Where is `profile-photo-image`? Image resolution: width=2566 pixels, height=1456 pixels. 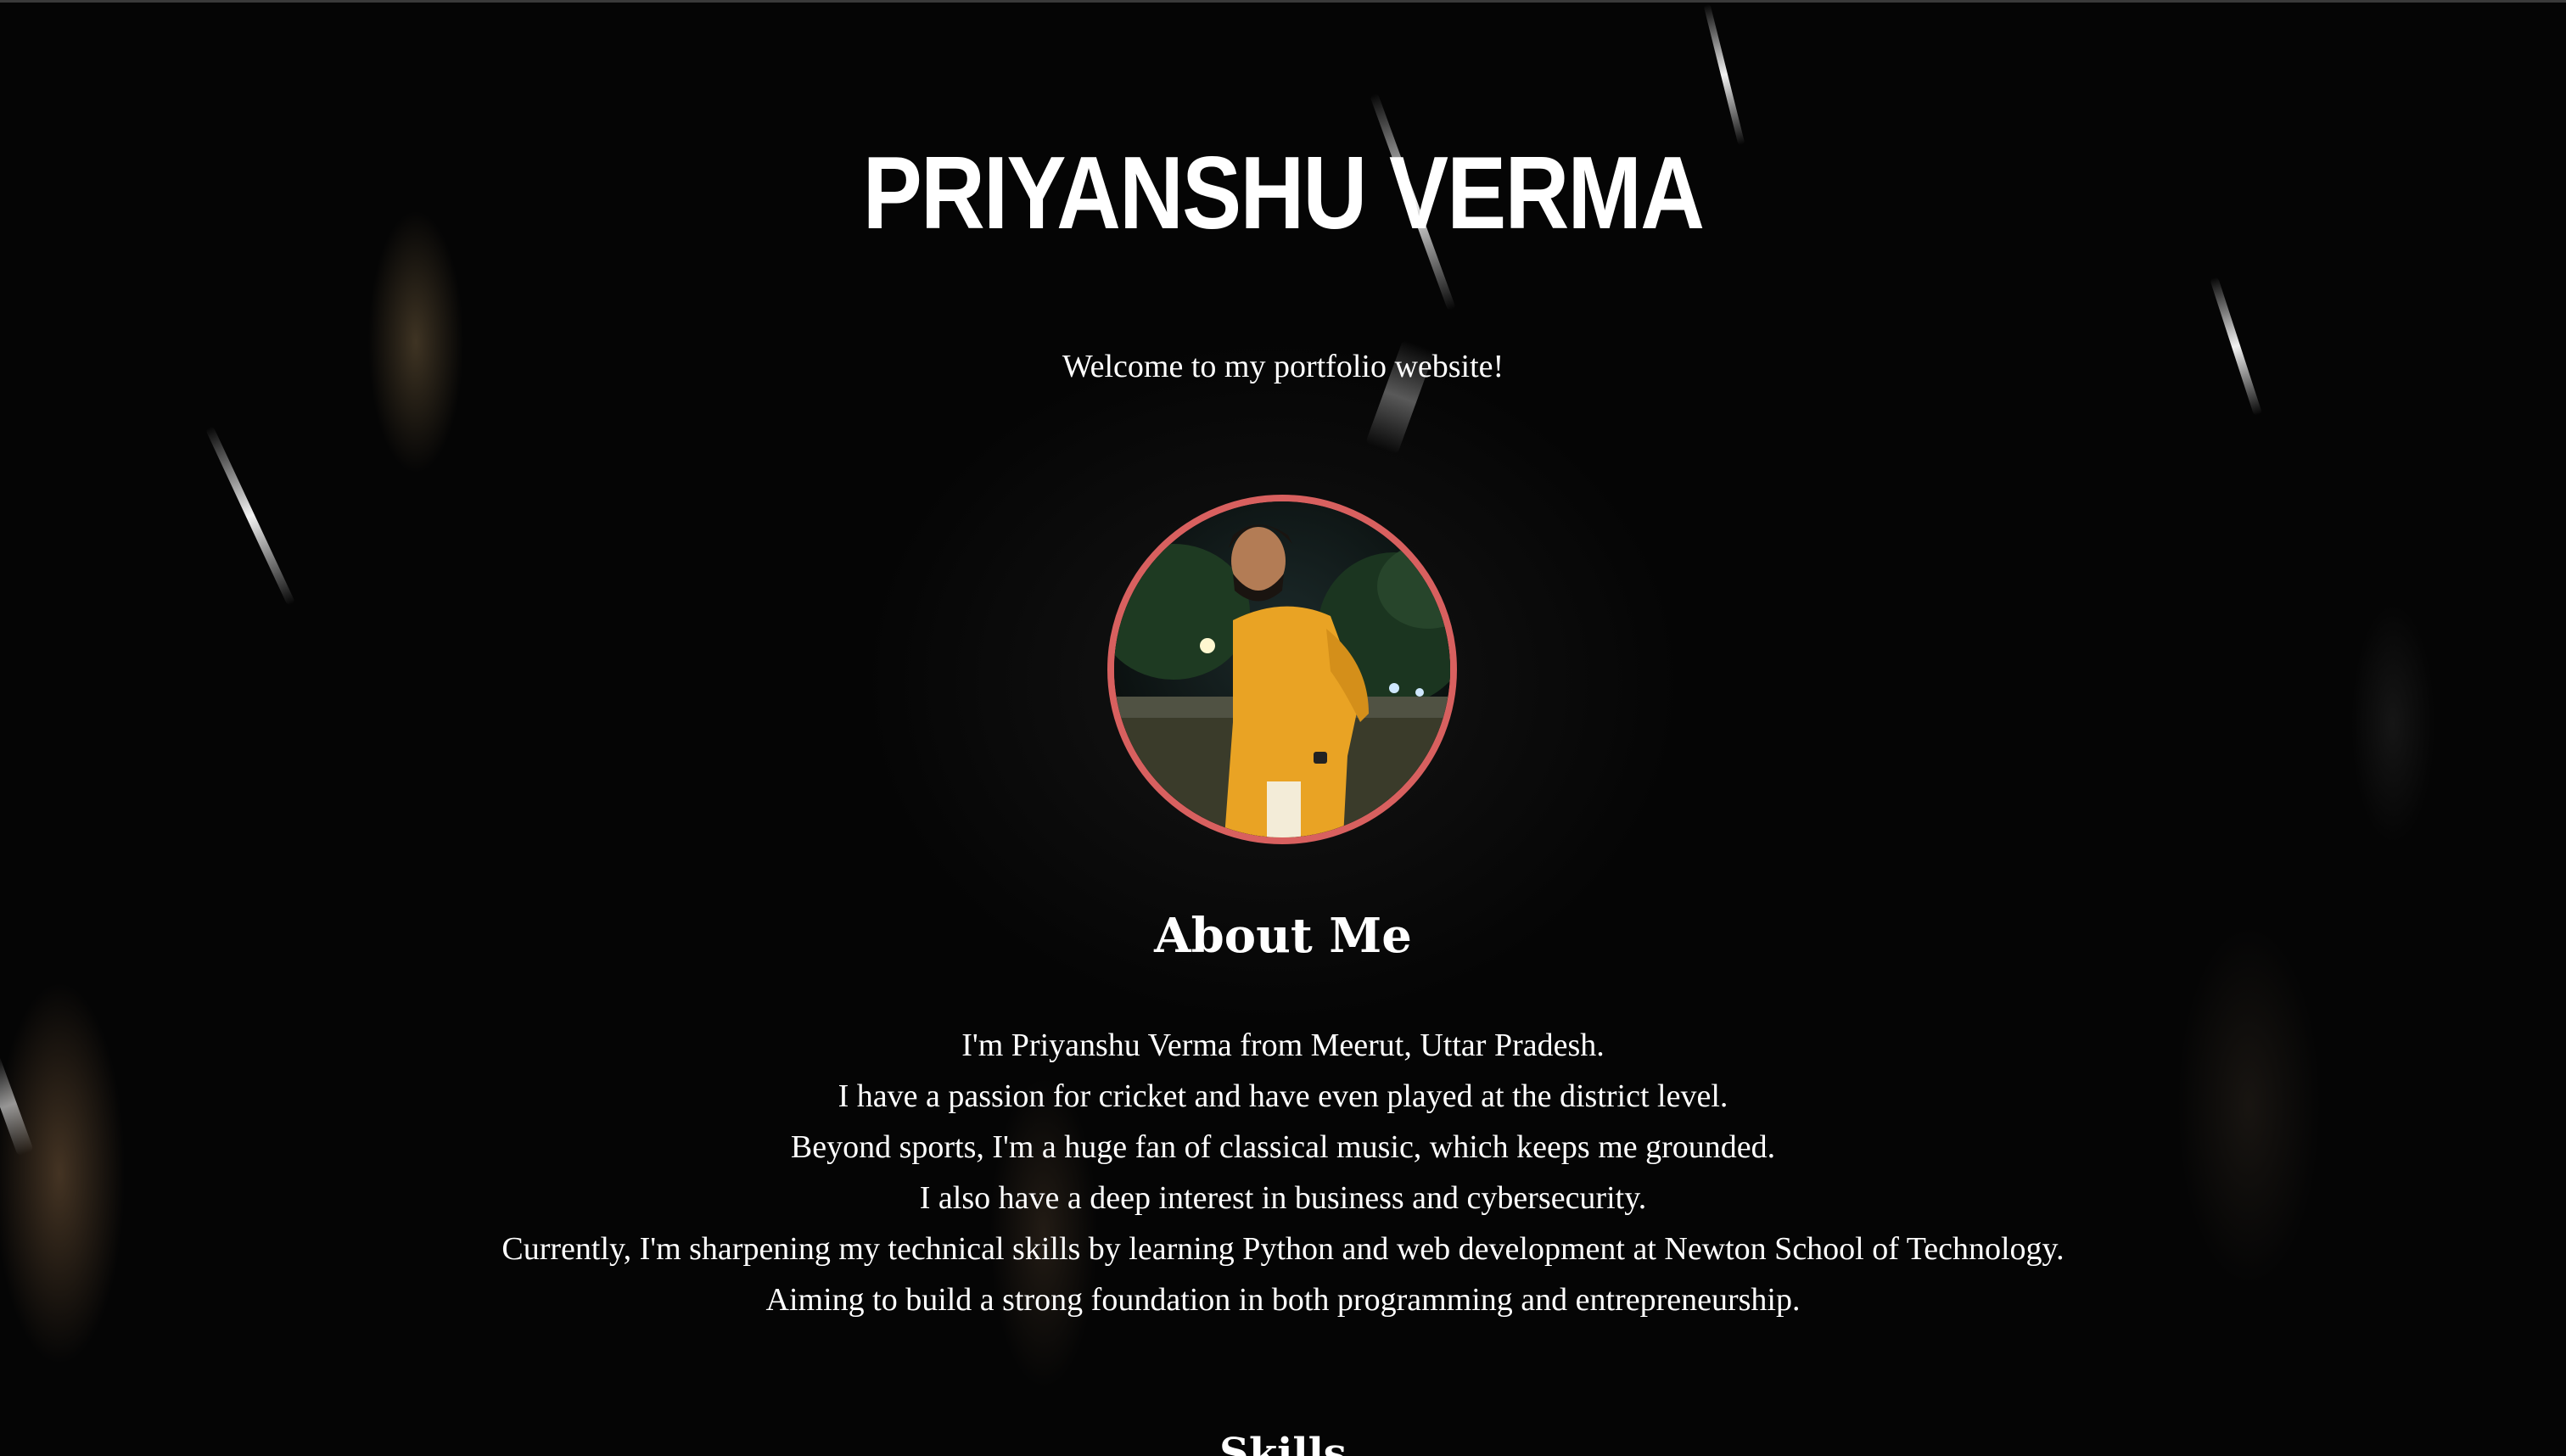 profile-photo-image is located at coordinates (1282, 669).